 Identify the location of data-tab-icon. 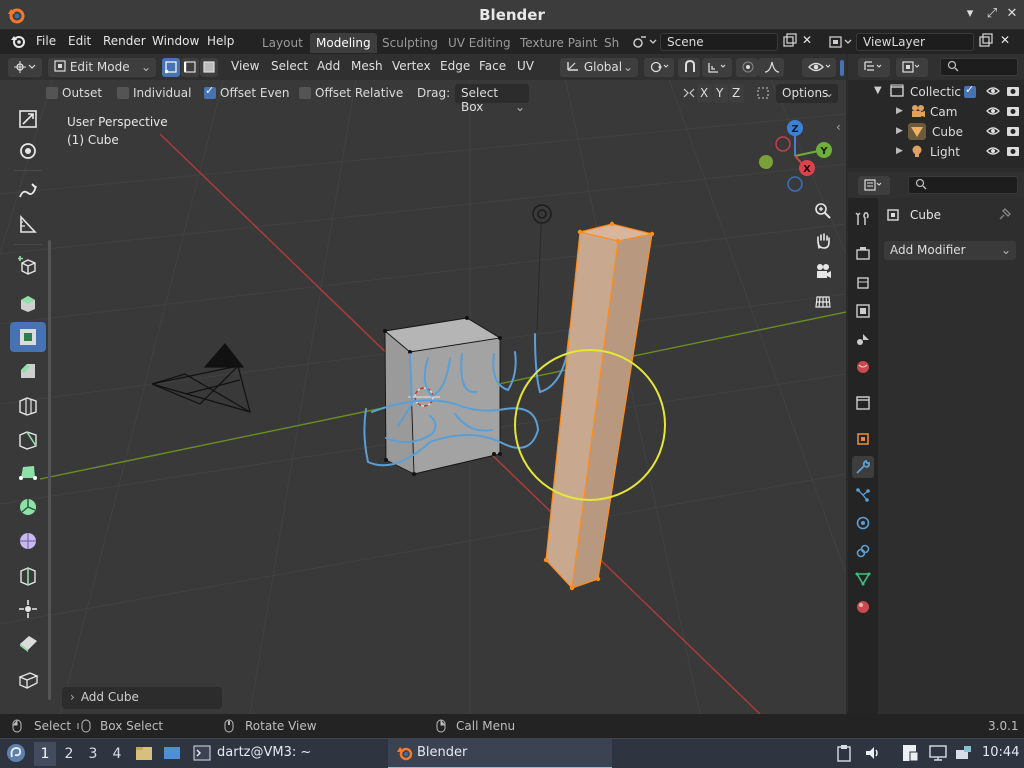
(863, 579).